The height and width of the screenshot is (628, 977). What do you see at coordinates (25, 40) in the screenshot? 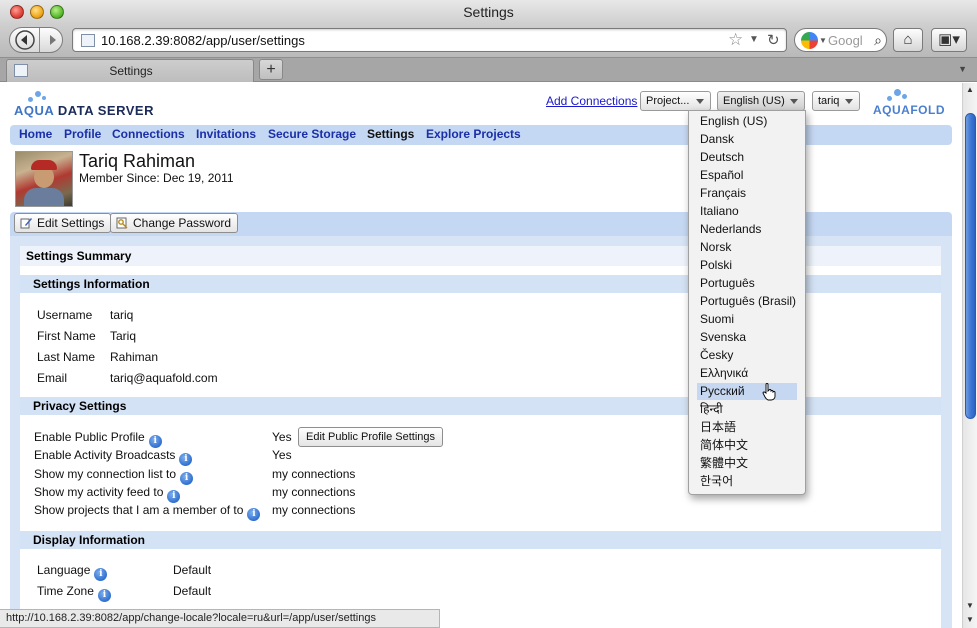
I see `back-button` at bounding box center [25, 40].